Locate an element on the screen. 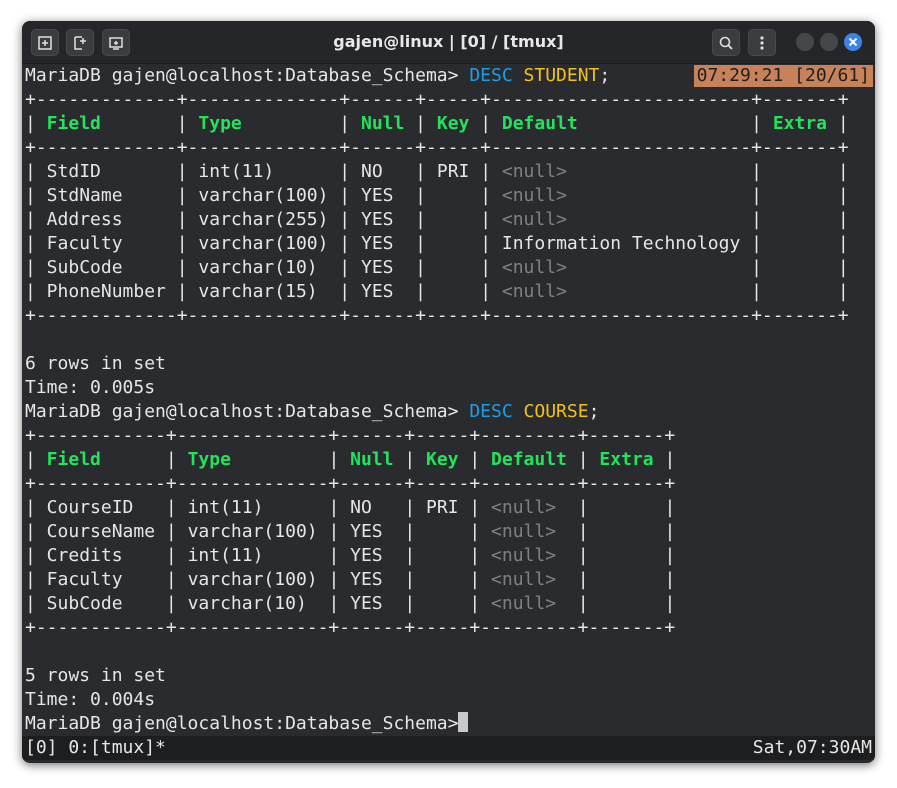 This screenshot has height=788, width=897. rows-in-set: 5 rows in set is located at coordinates (95, 675).